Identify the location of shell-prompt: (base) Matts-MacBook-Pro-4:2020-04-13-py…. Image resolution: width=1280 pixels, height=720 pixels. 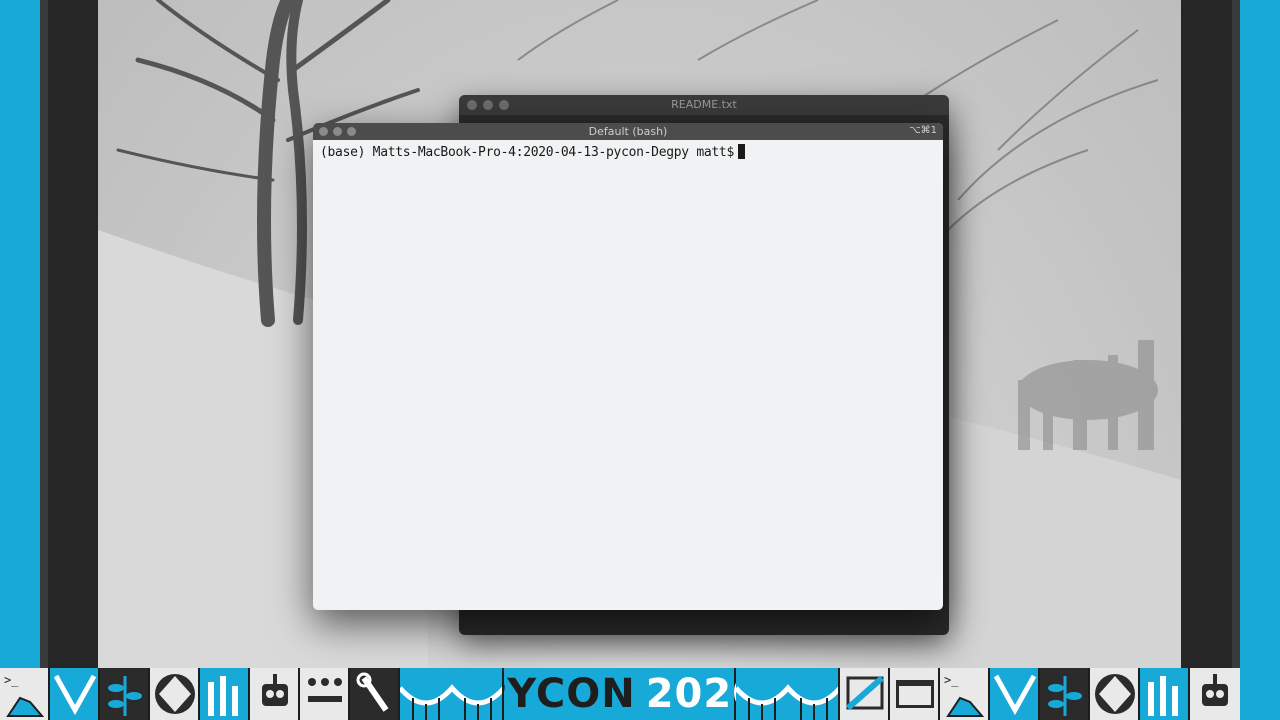
(527, 152).